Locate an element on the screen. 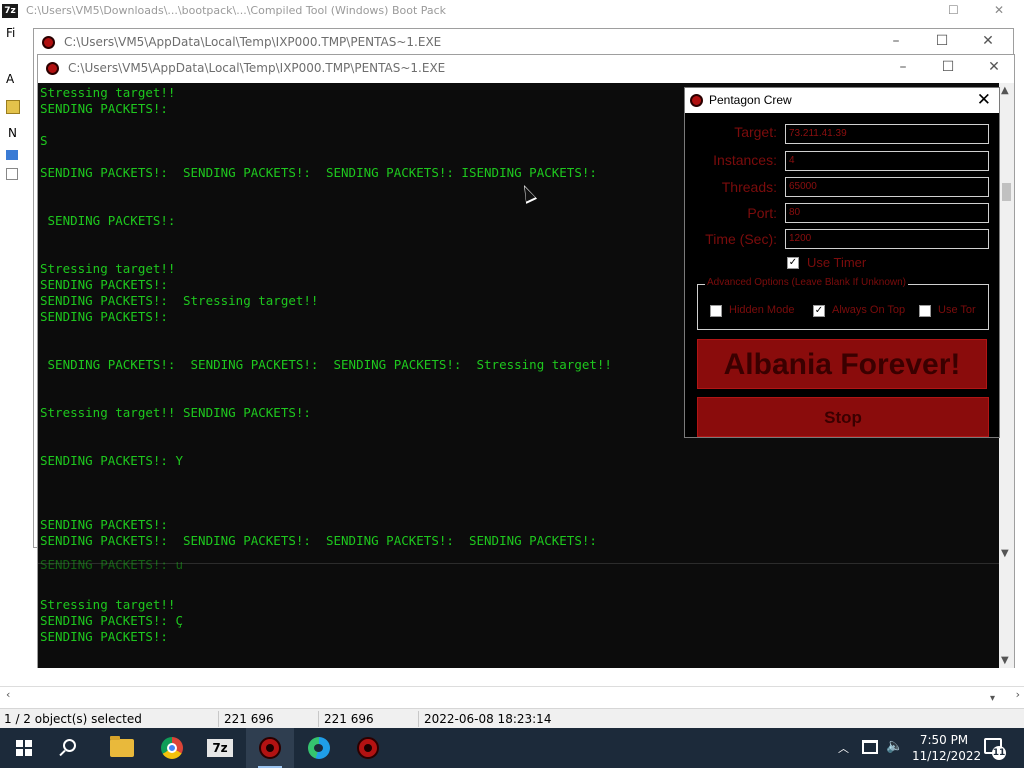 The width and height of the screenshot is (1024, 768). search-icon is located at coordinates (69, 745).